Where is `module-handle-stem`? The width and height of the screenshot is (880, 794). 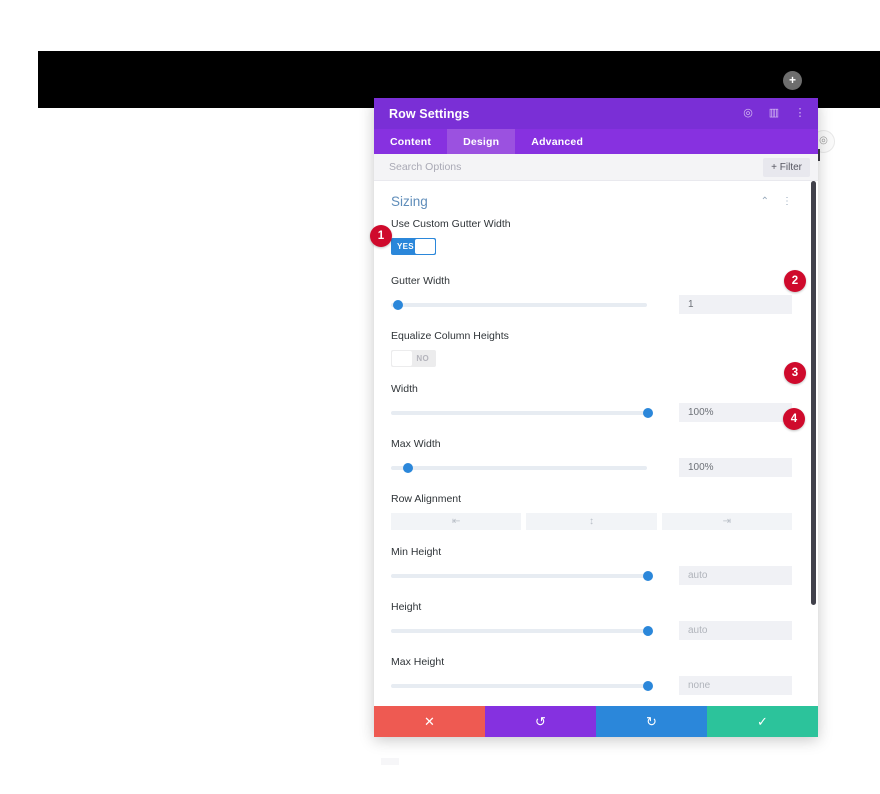
module-handle-stem is located at coordinates (819, 155).